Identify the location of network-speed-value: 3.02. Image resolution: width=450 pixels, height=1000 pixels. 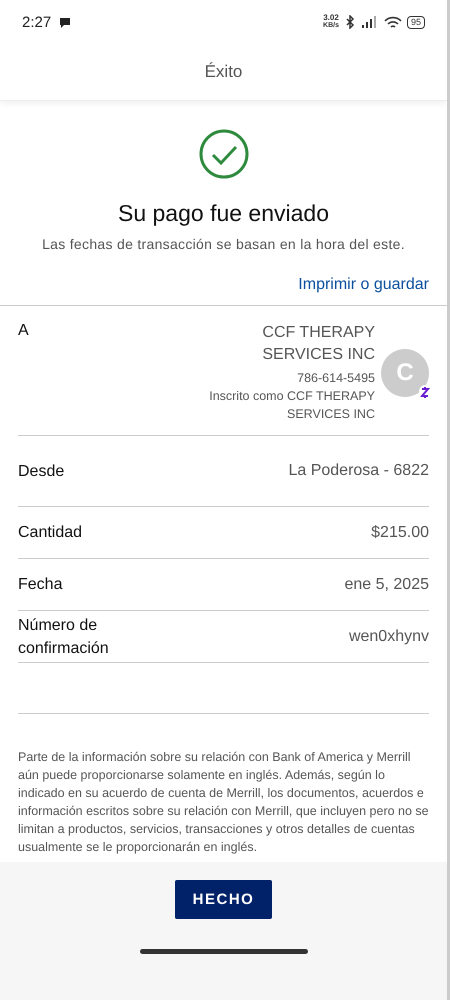
(331, 18).